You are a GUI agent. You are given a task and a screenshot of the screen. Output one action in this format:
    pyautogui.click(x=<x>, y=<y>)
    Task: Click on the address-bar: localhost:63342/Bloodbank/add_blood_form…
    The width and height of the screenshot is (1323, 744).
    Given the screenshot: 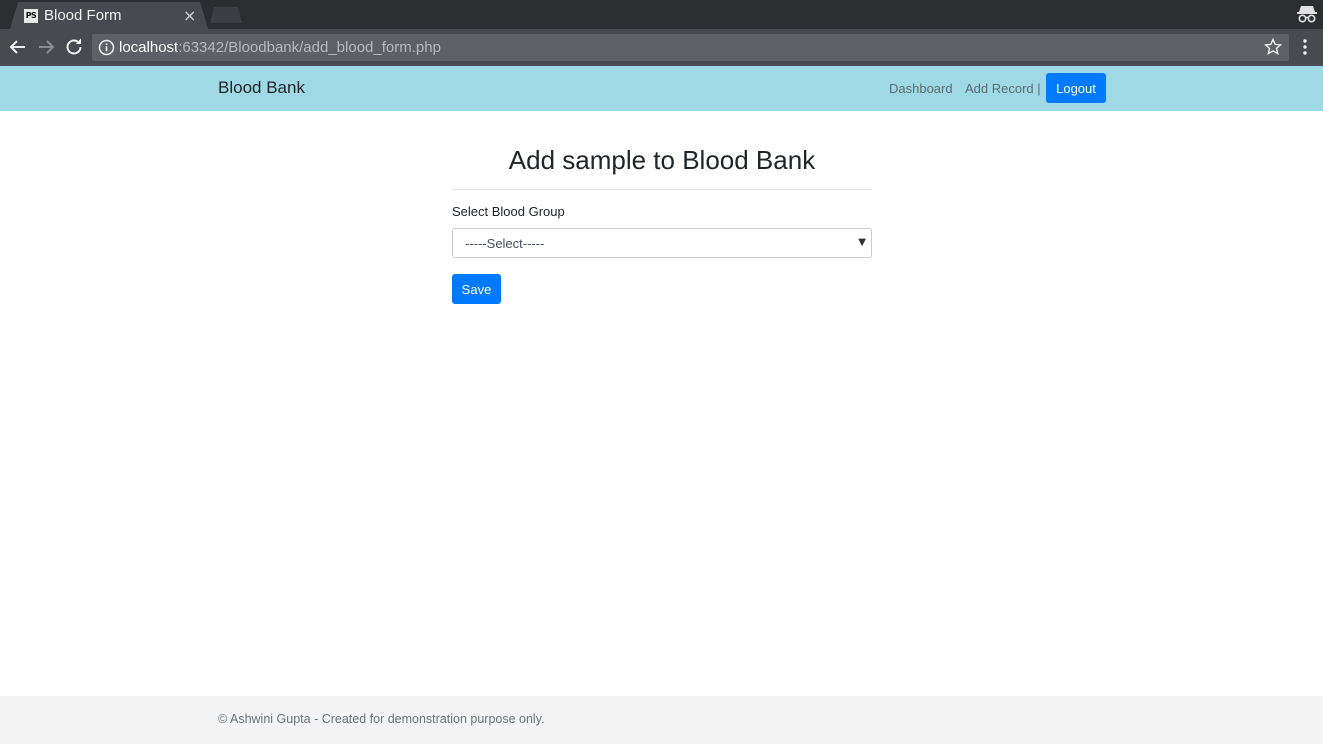 What is the action you would take?
    pyautogui.click(x=690, y=47)
    